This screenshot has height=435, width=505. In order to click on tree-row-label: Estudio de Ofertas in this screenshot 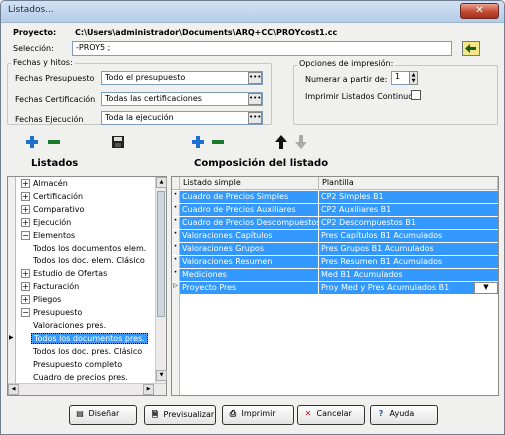, I will do `click(70, 274)`.